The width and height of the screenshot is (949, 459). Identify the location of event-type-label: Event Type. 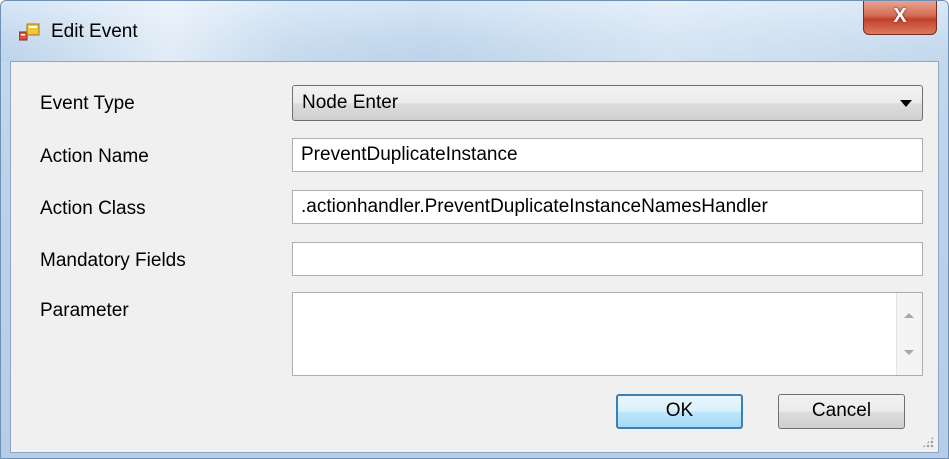
(87, 103).